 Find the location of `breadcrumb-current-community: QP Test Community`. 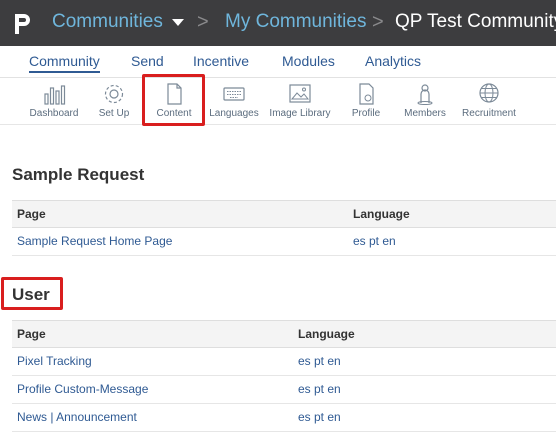

breadcrumb-current-community: QP Test Community is located at coordinates (475, 21).